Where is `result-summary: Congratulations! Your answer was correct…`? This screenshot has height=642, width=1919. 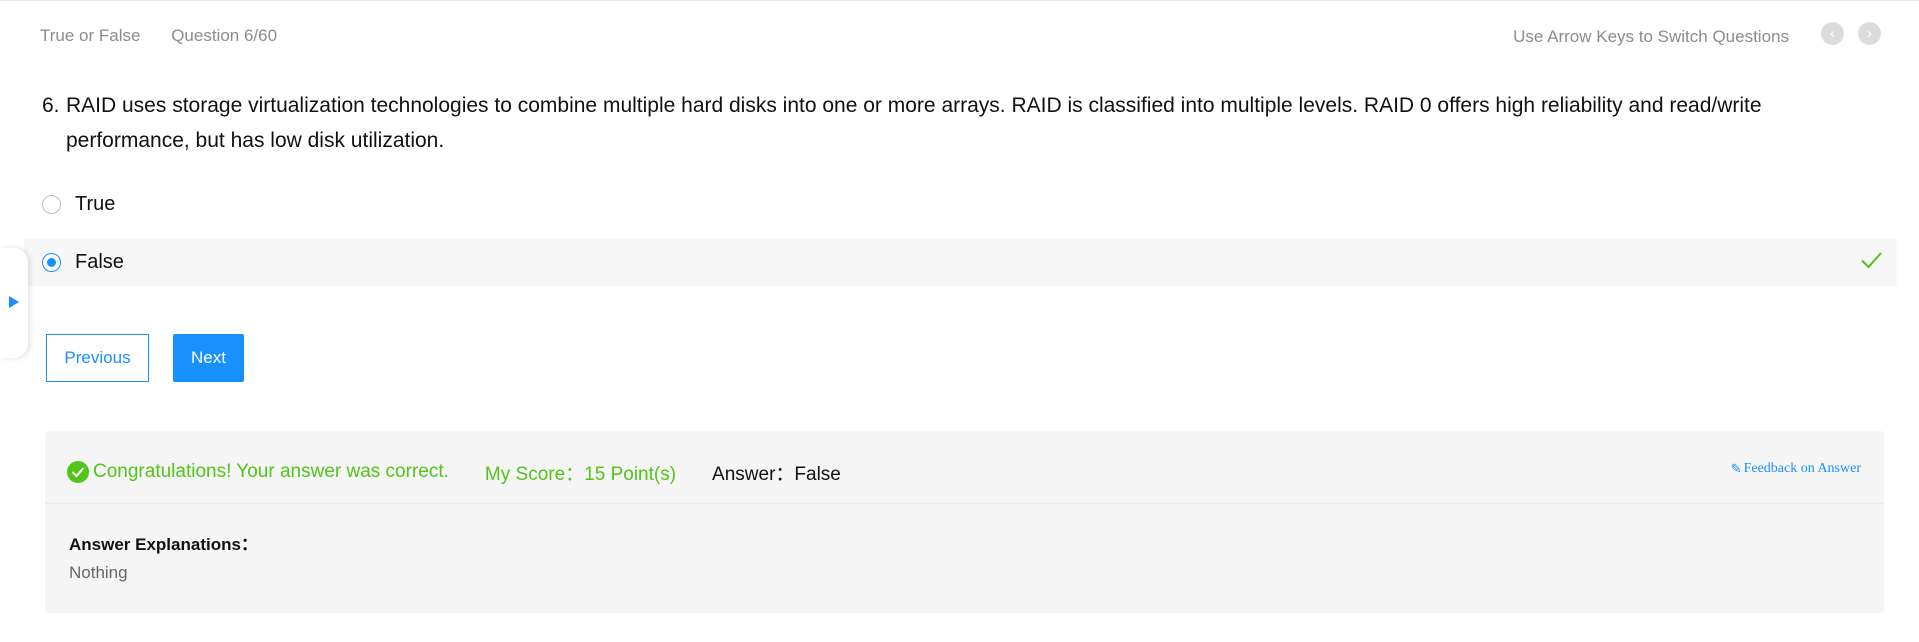
result-summary: Congratulations! Your answer was correct… is located at coordinates (454, 472).